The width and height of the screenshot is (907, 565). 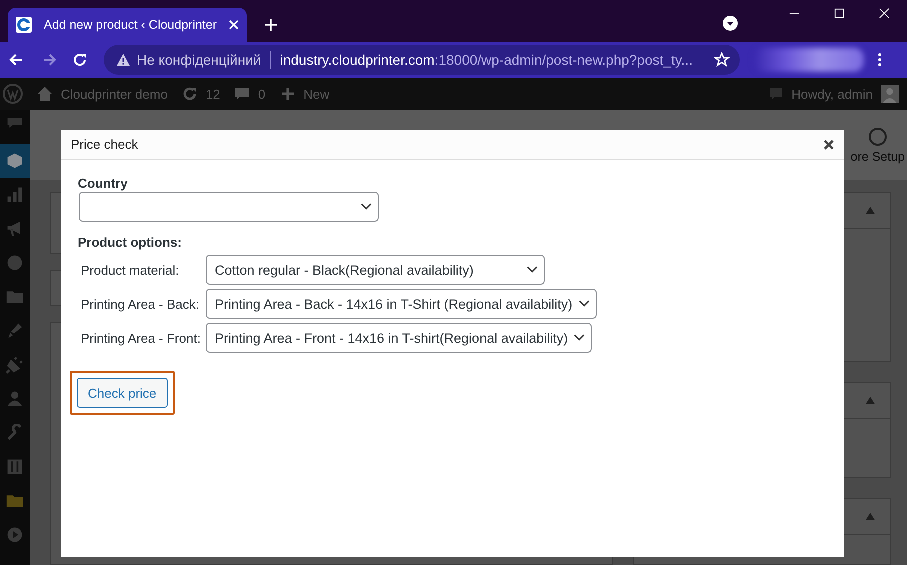 What do you see at coordinates (13, 94) in the screenshot?
I see `wordpress-logo-icon` at bounding box center [13, 94].